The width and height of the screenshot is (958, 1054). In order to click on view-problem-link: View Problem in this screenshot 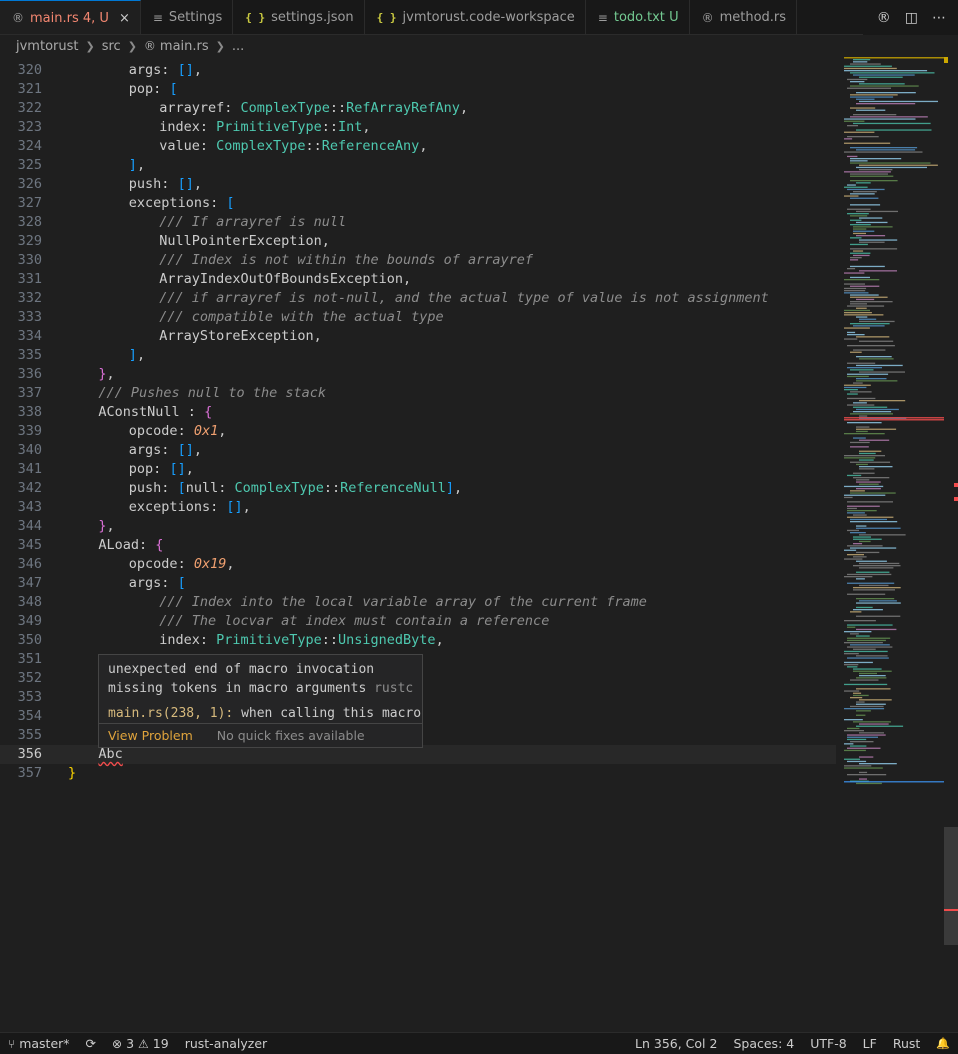, I will do `click(150, 735)`.